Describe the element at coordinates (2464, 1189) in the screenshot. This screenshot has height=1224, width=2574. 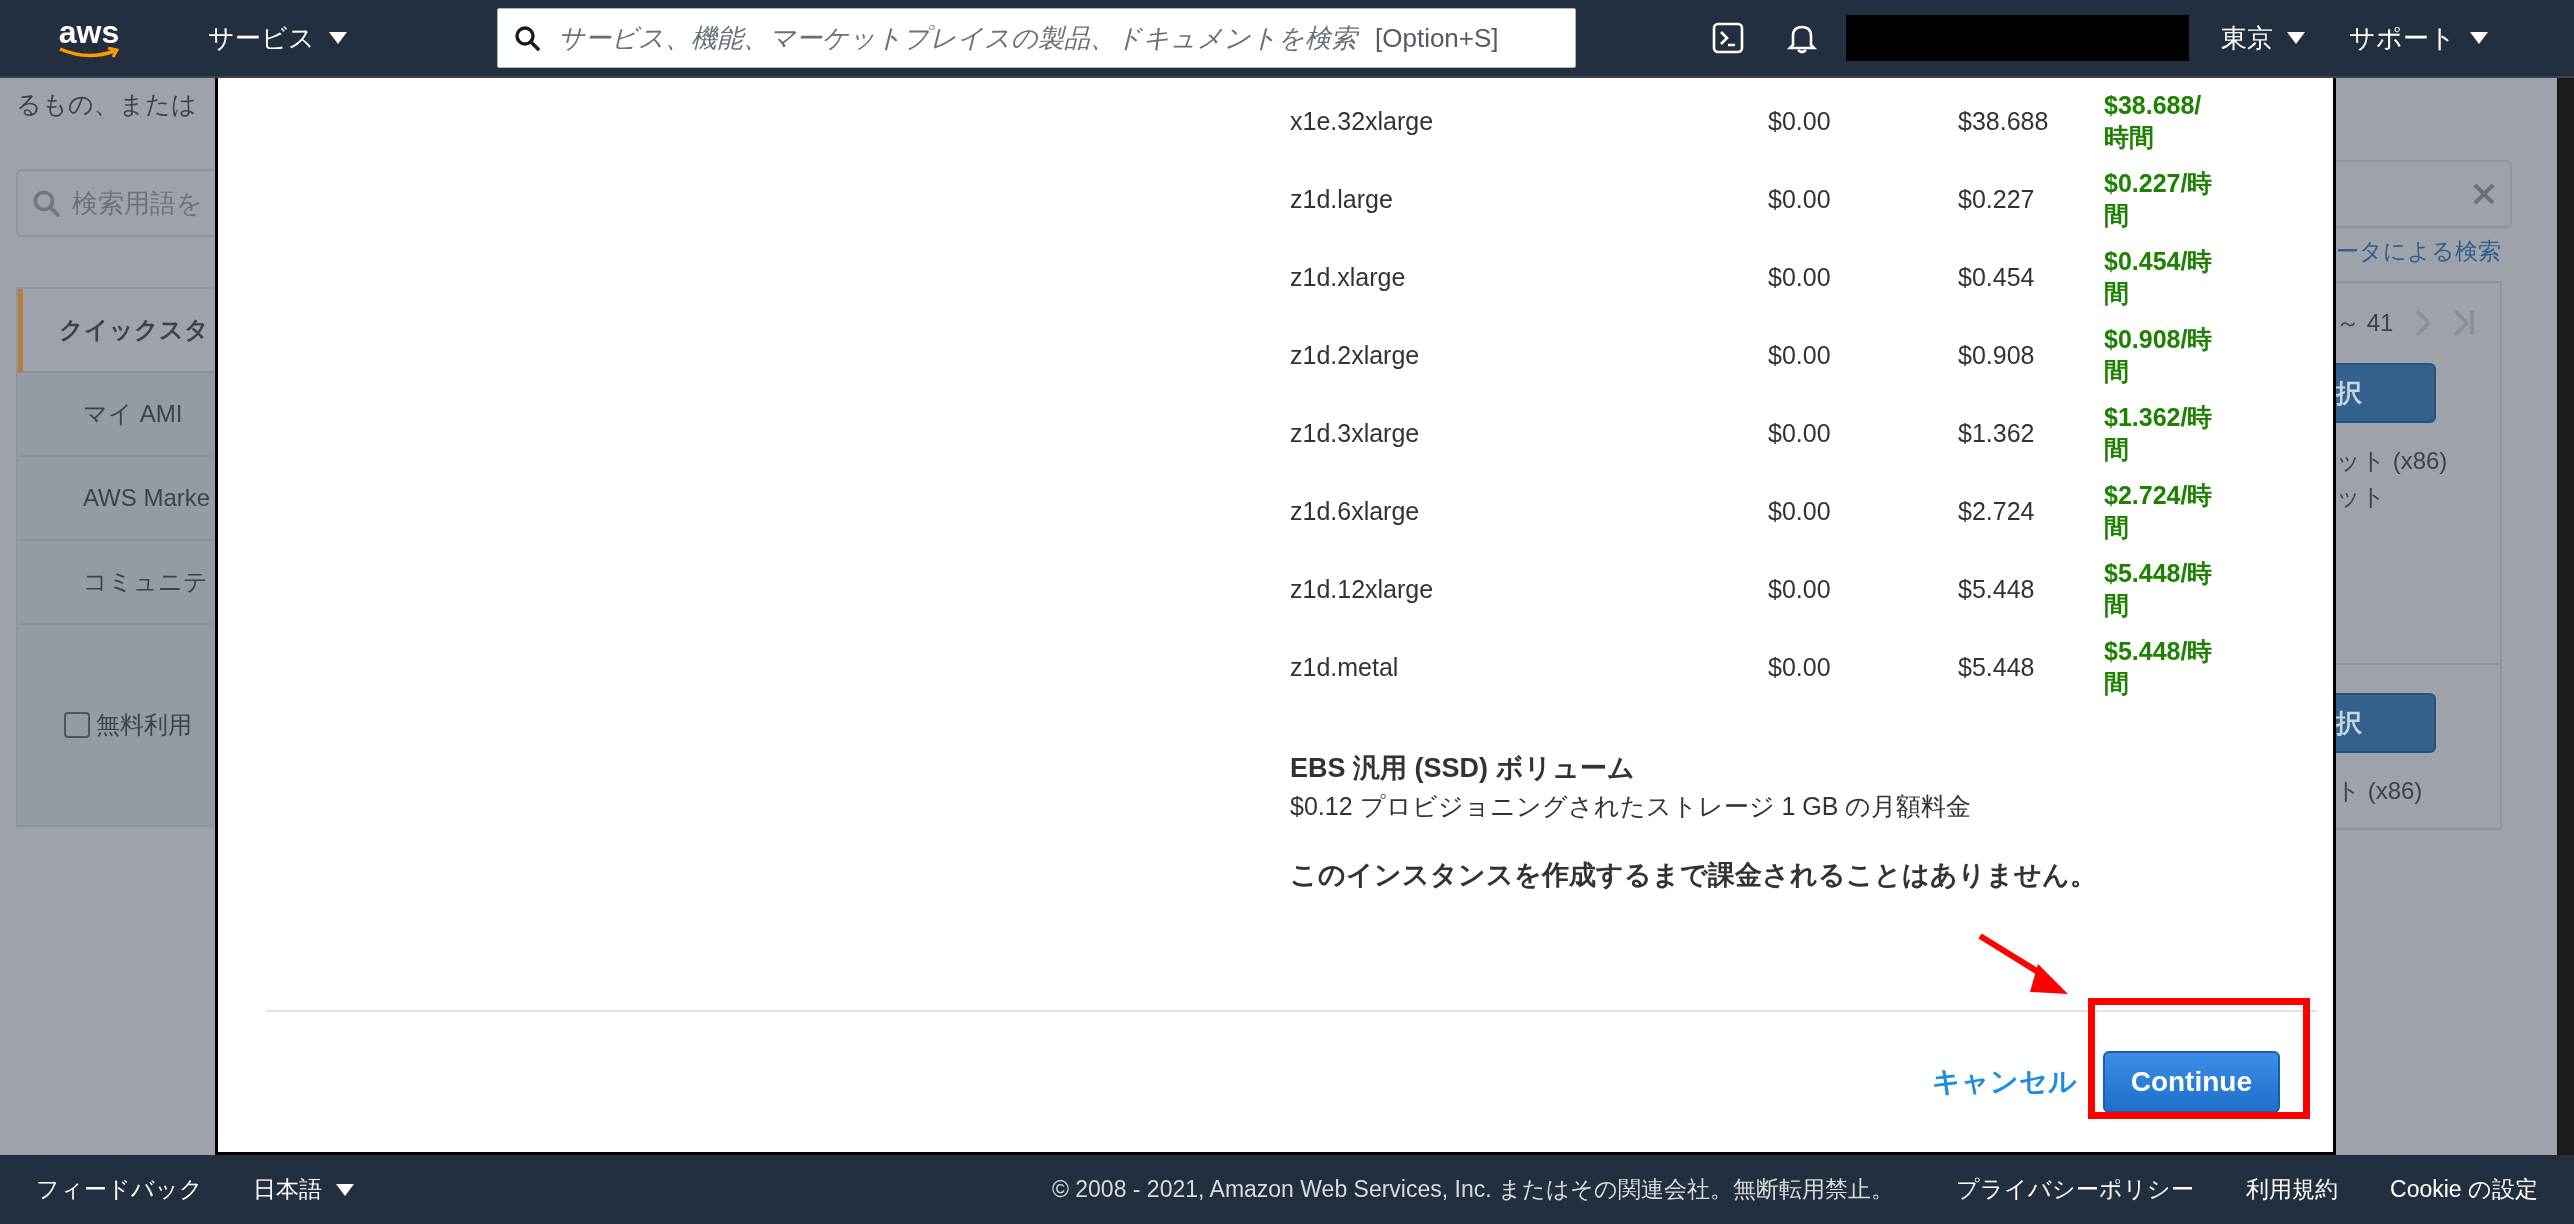
I see `footer-link: Cookie の設定` at that location.